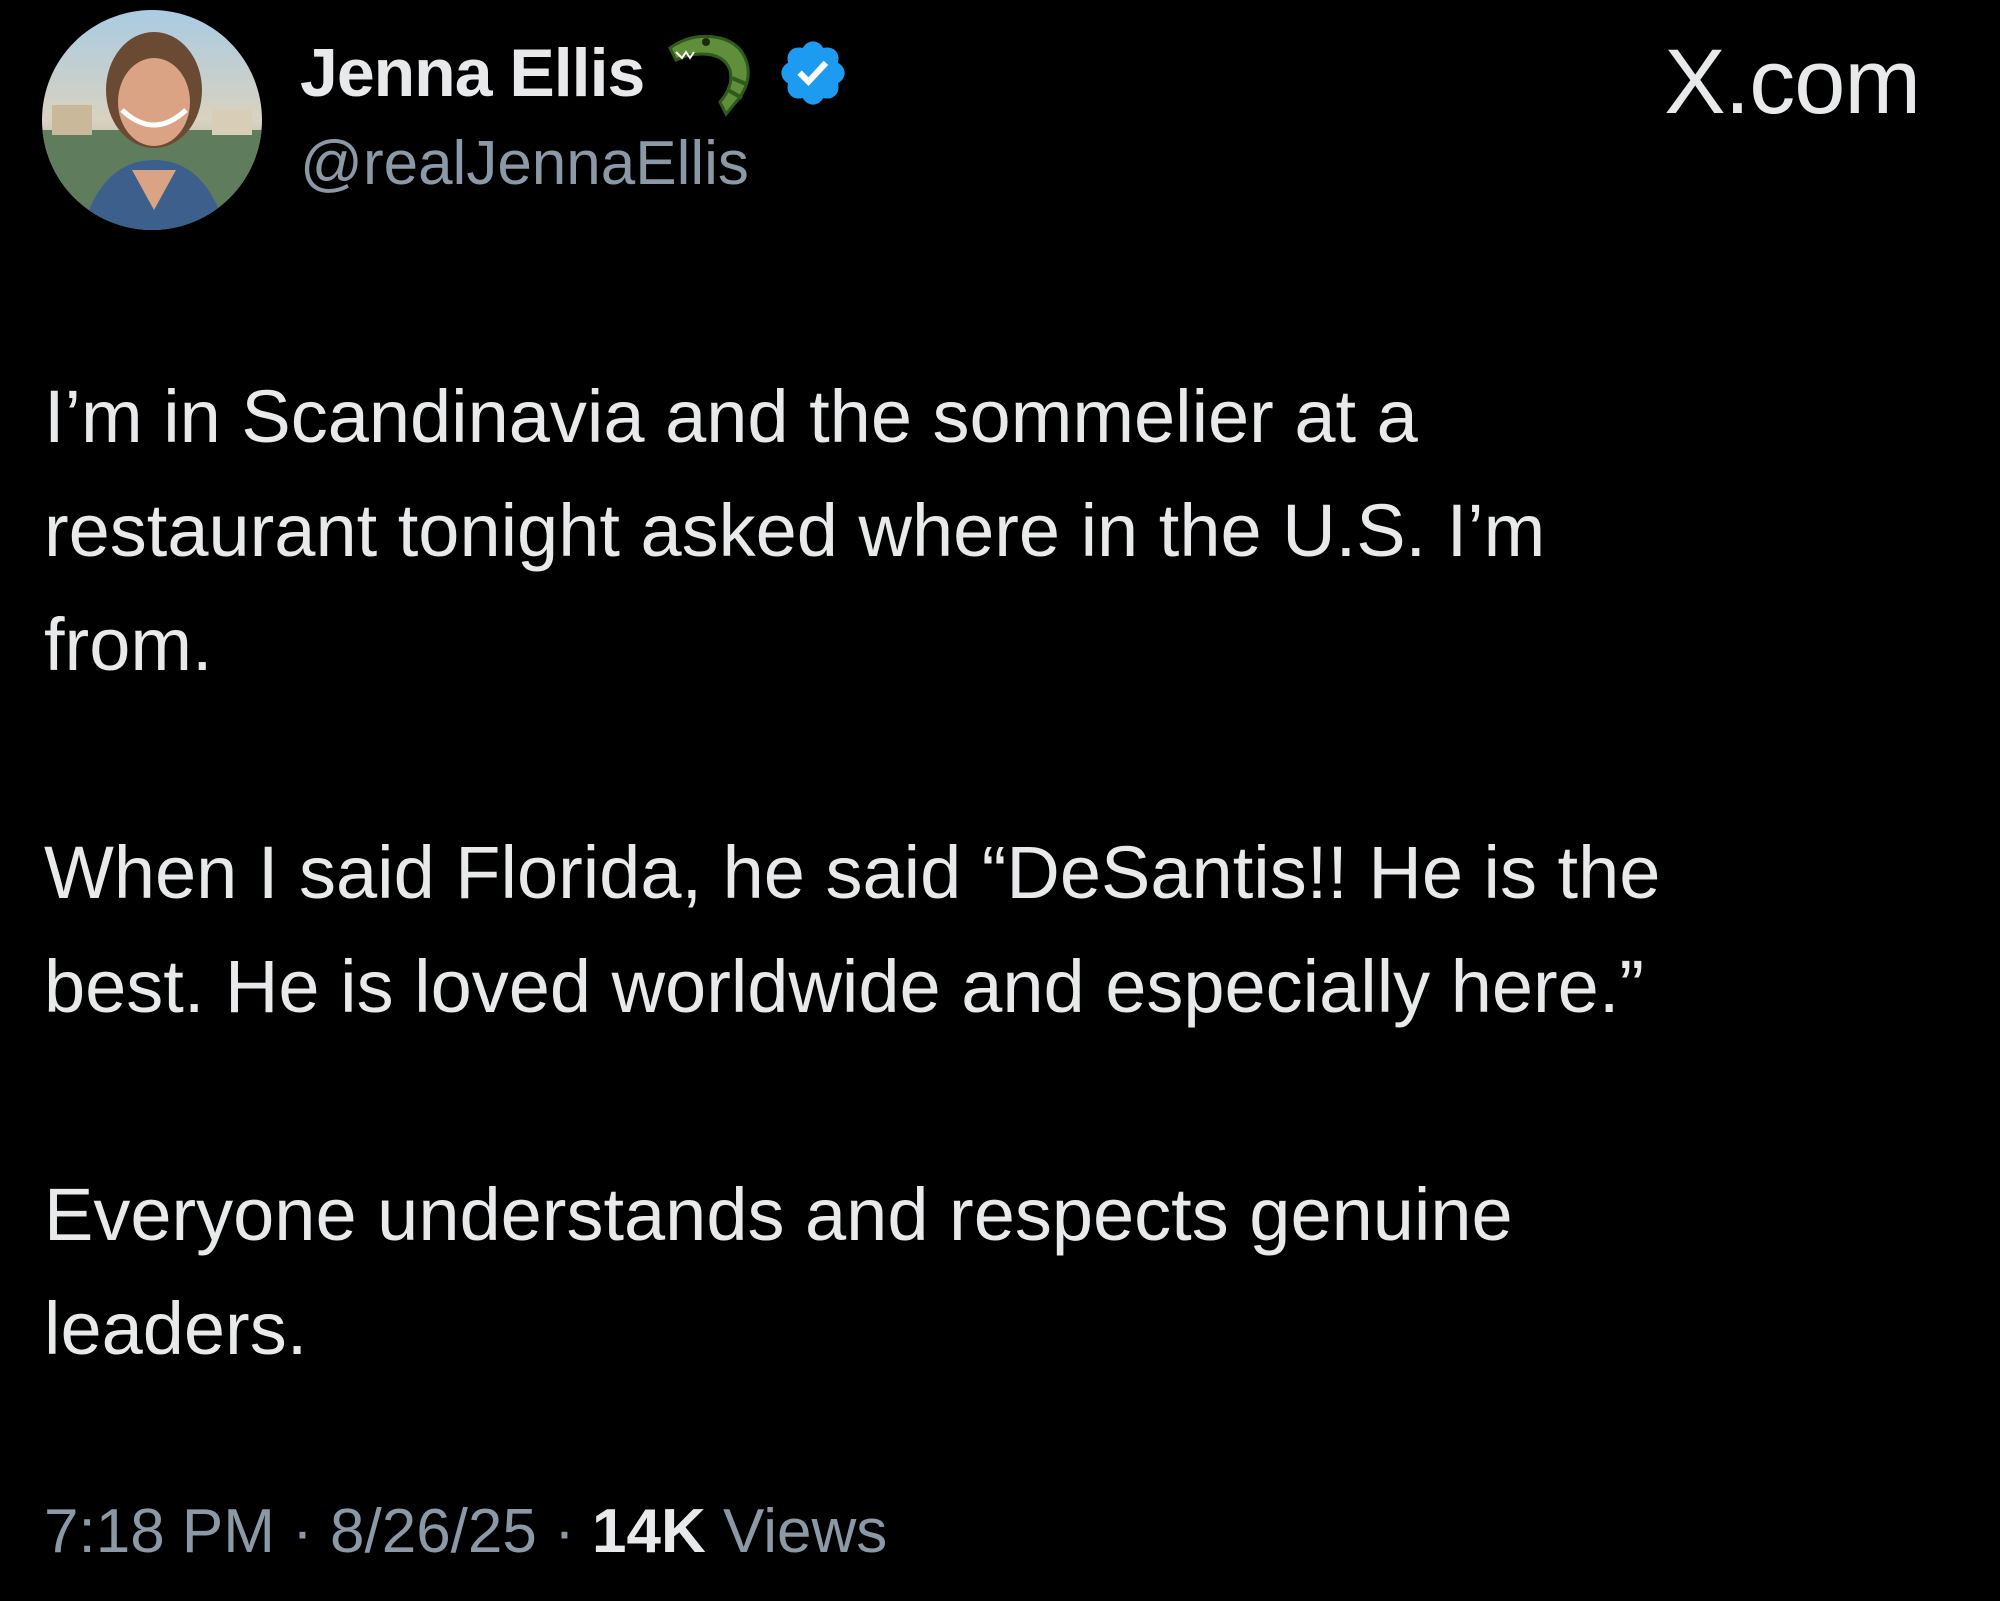 The image size is (2000, 1601). Describe the element at coordinates (433, 1531) in the screenshot. I see `tweet-date: 8/26/25` at that location.